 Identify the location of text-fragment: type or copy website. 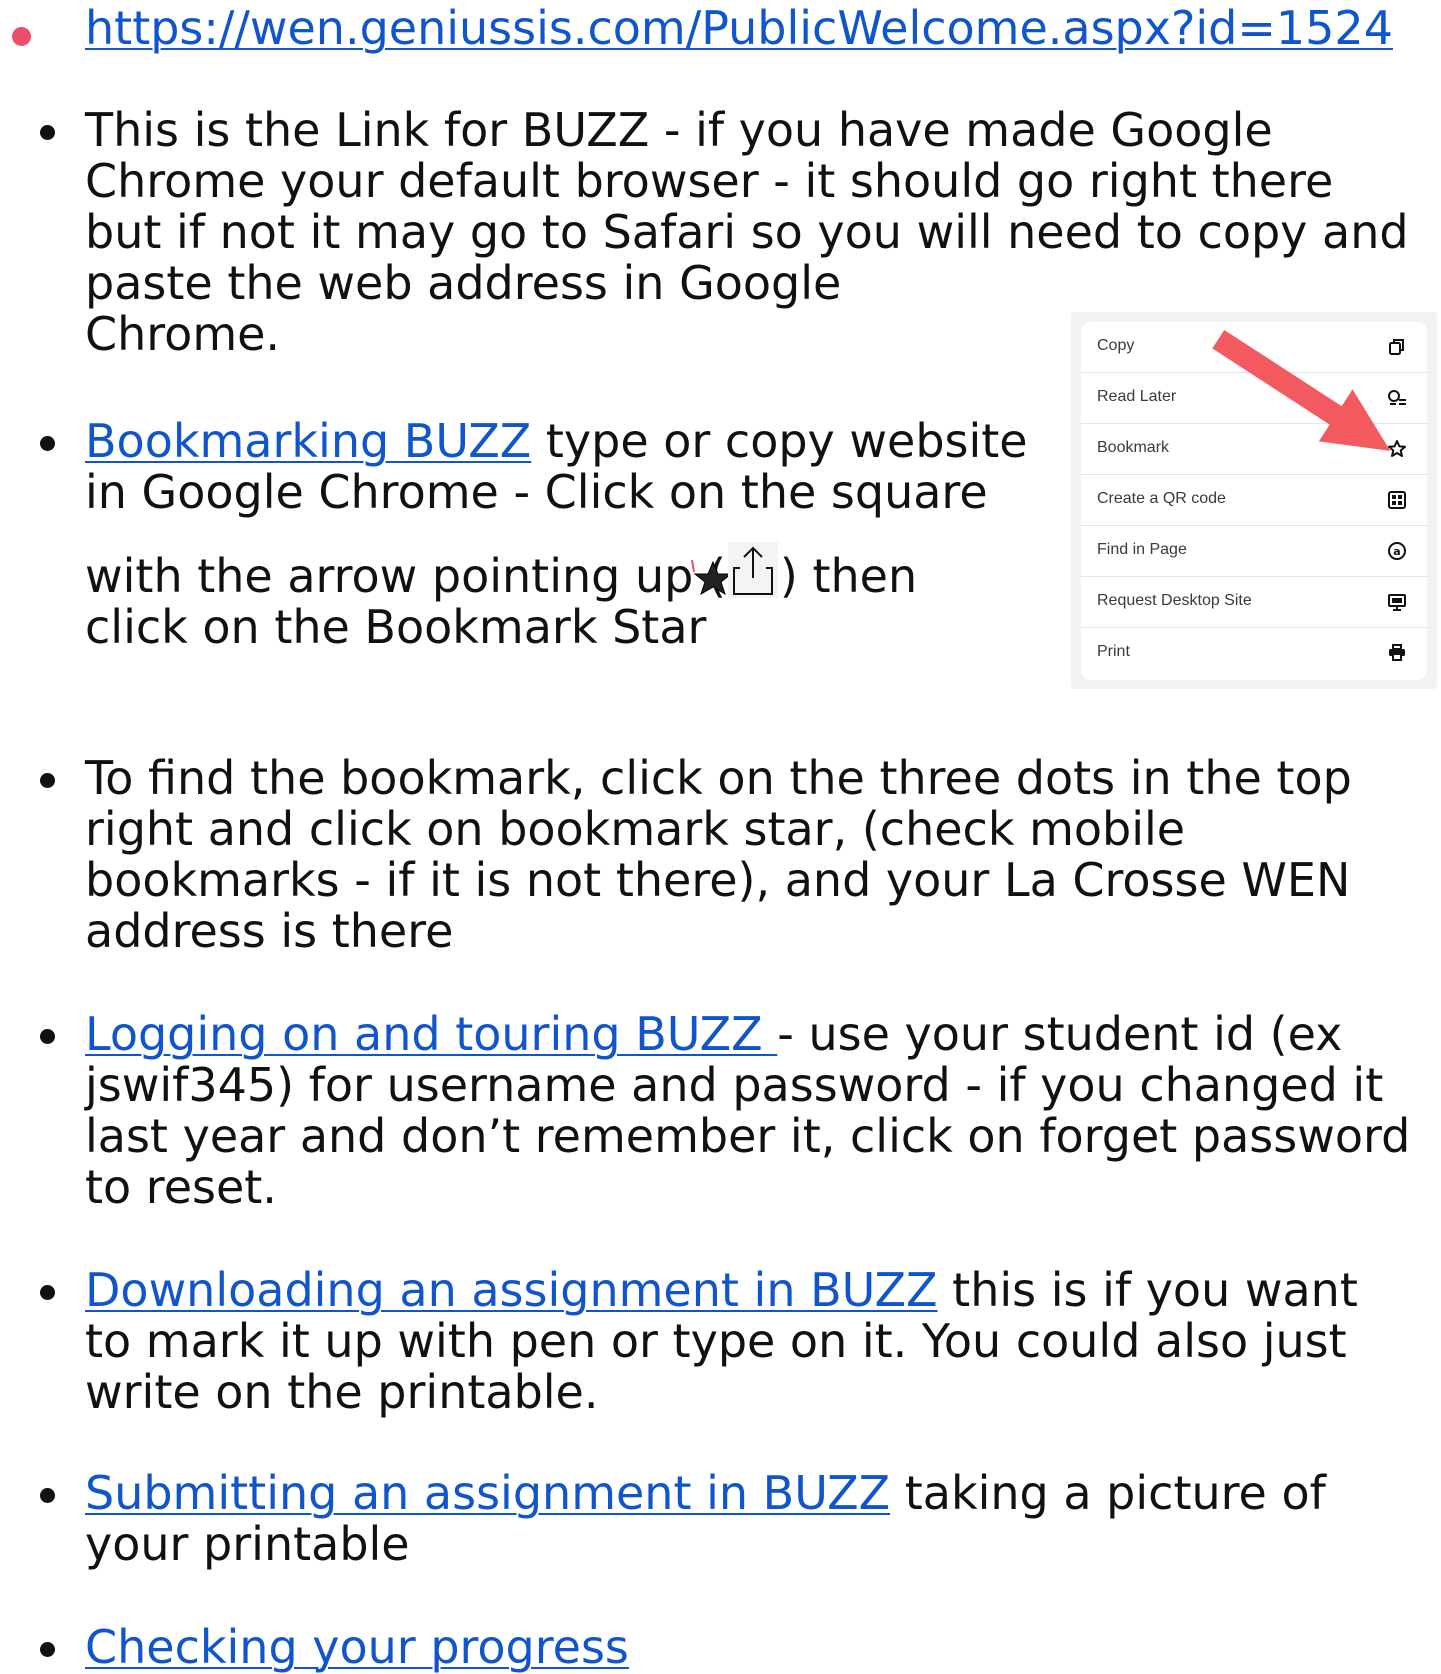
(779, 441).